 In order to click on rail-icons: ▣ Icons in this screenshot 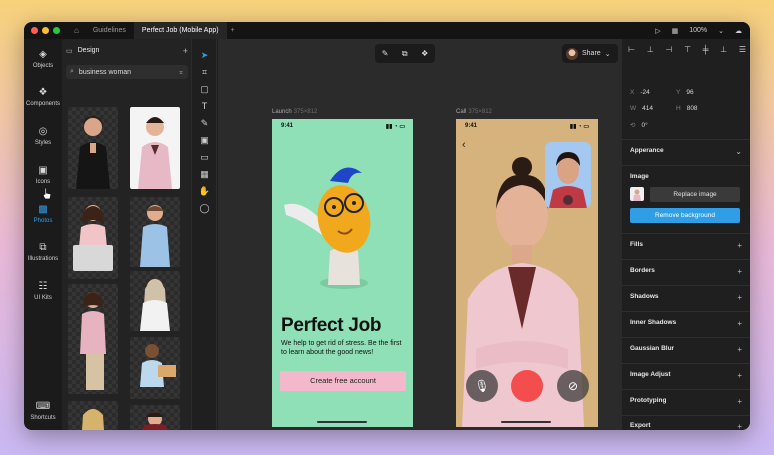, I will do `click(43, 175)`.